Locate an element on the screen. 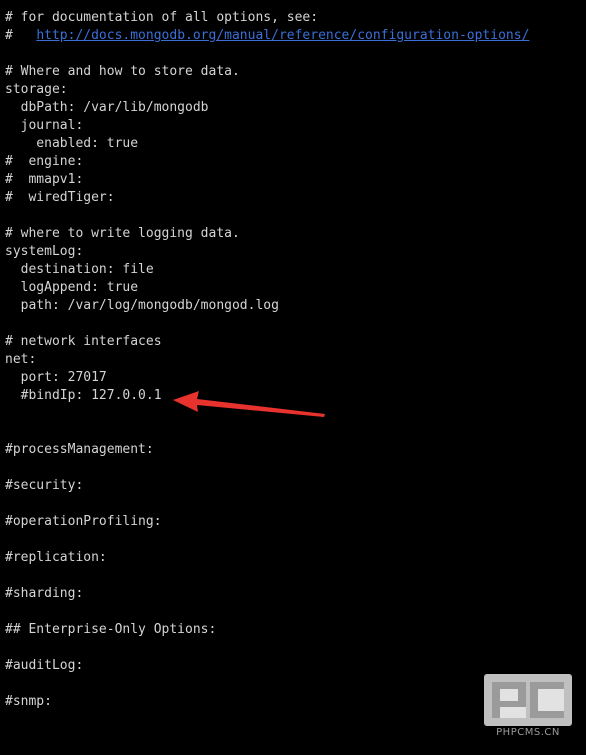 The height and width of the screenshot is (755, 590). comment-network: # network interfaces is located at coordinates (83, 341).